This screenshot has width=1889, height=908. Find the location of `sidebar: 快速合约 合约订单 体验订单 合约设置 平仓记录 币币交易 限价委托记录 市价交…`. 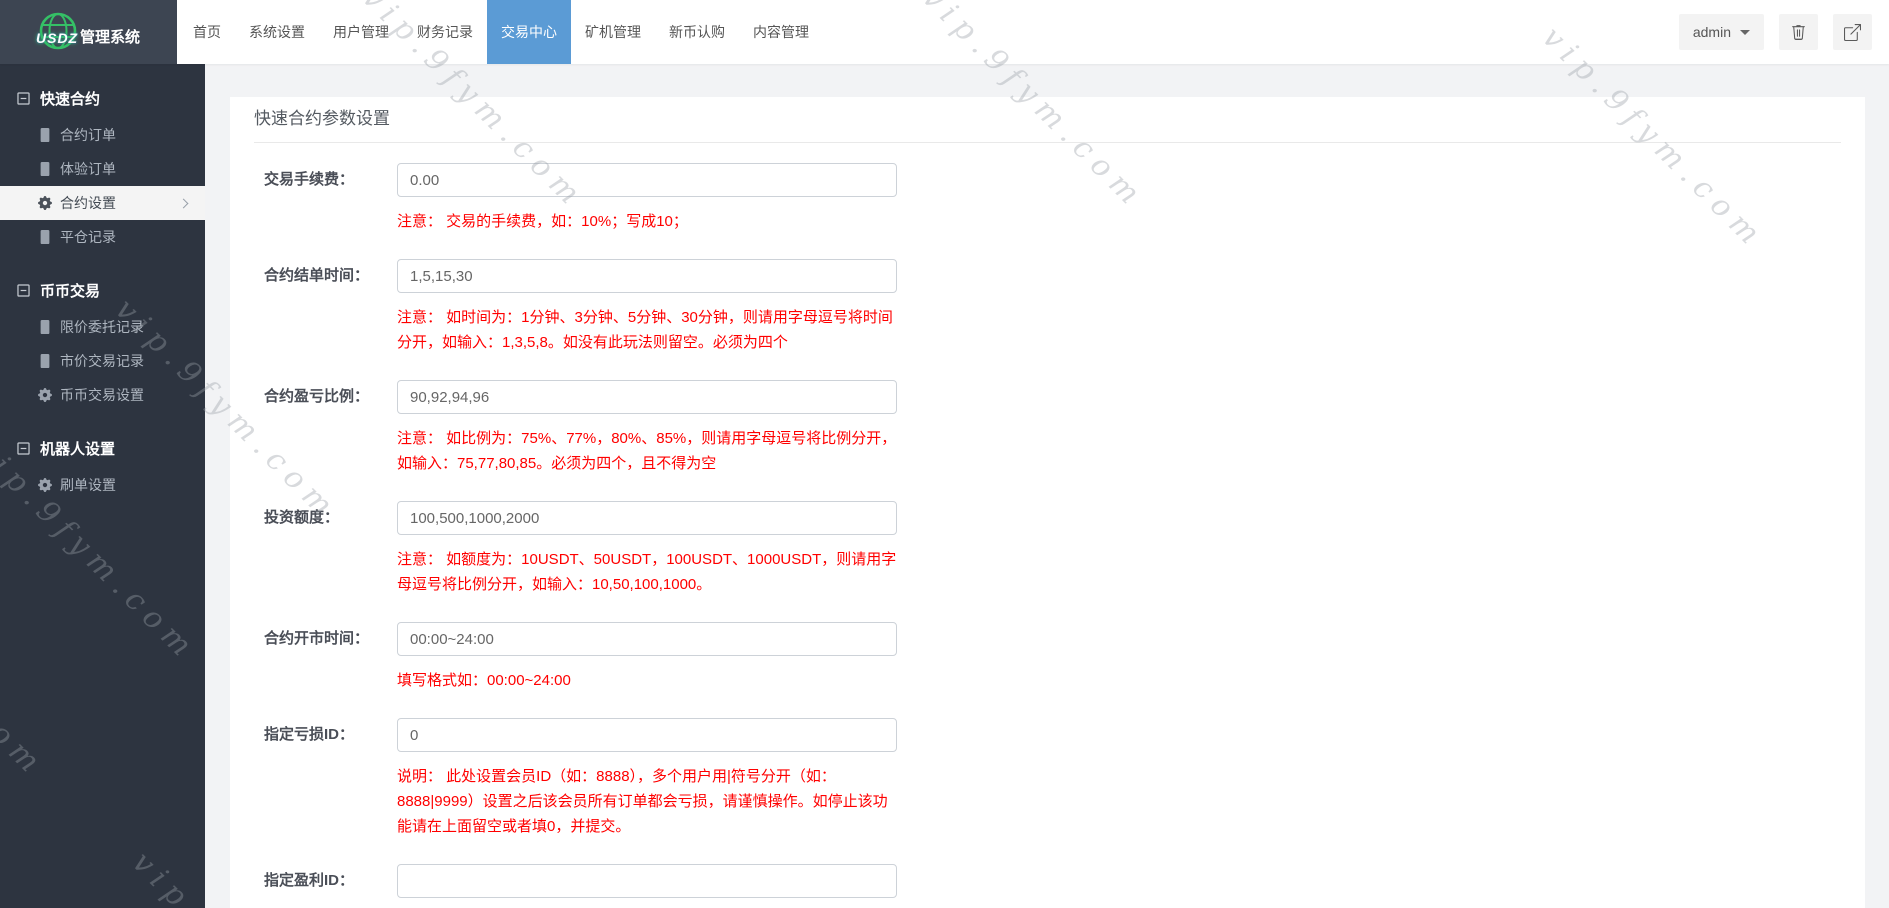

sidebar: 快速合约 合约订单 体验订单 合约设置 平仓记录 币币交易 限价委托记录 市价交… is located at coordinates (102, 486).